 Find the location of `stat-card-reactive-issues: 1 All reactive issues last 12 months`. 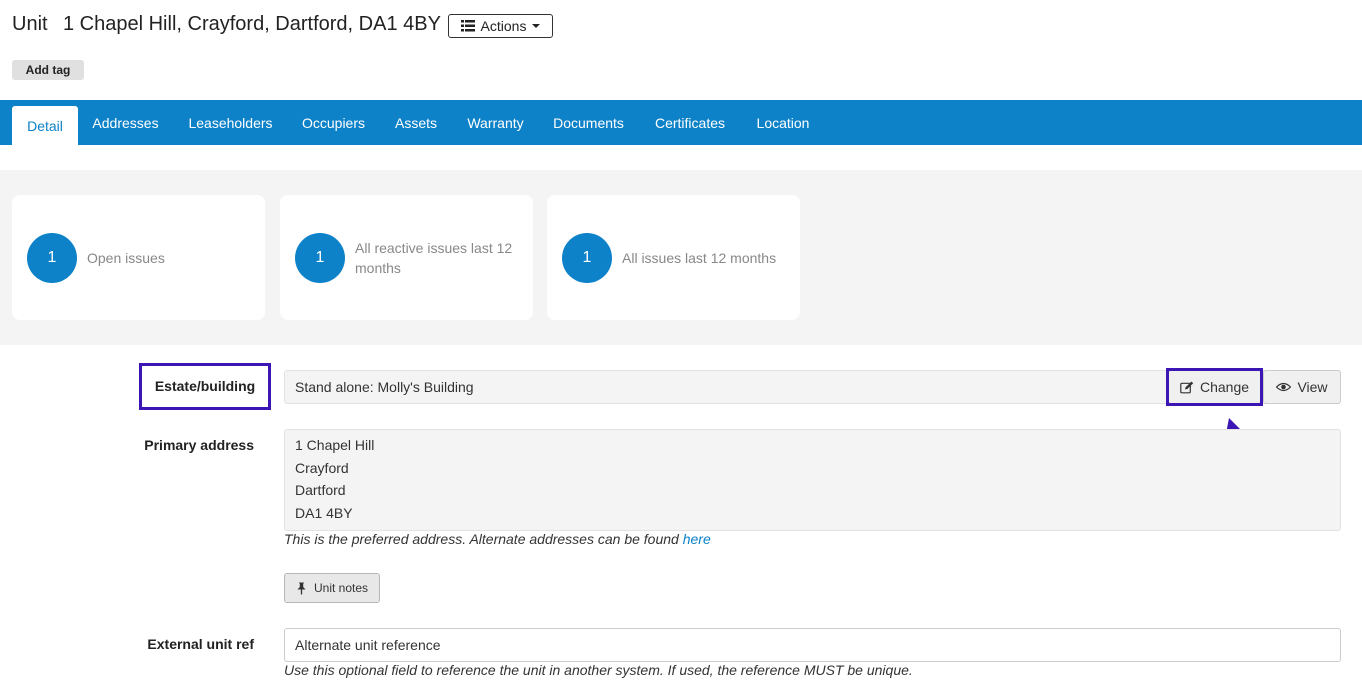

stat-card-reactive-issues: 1 All reactive issues last 12 months is located at coordinates (406, 257).